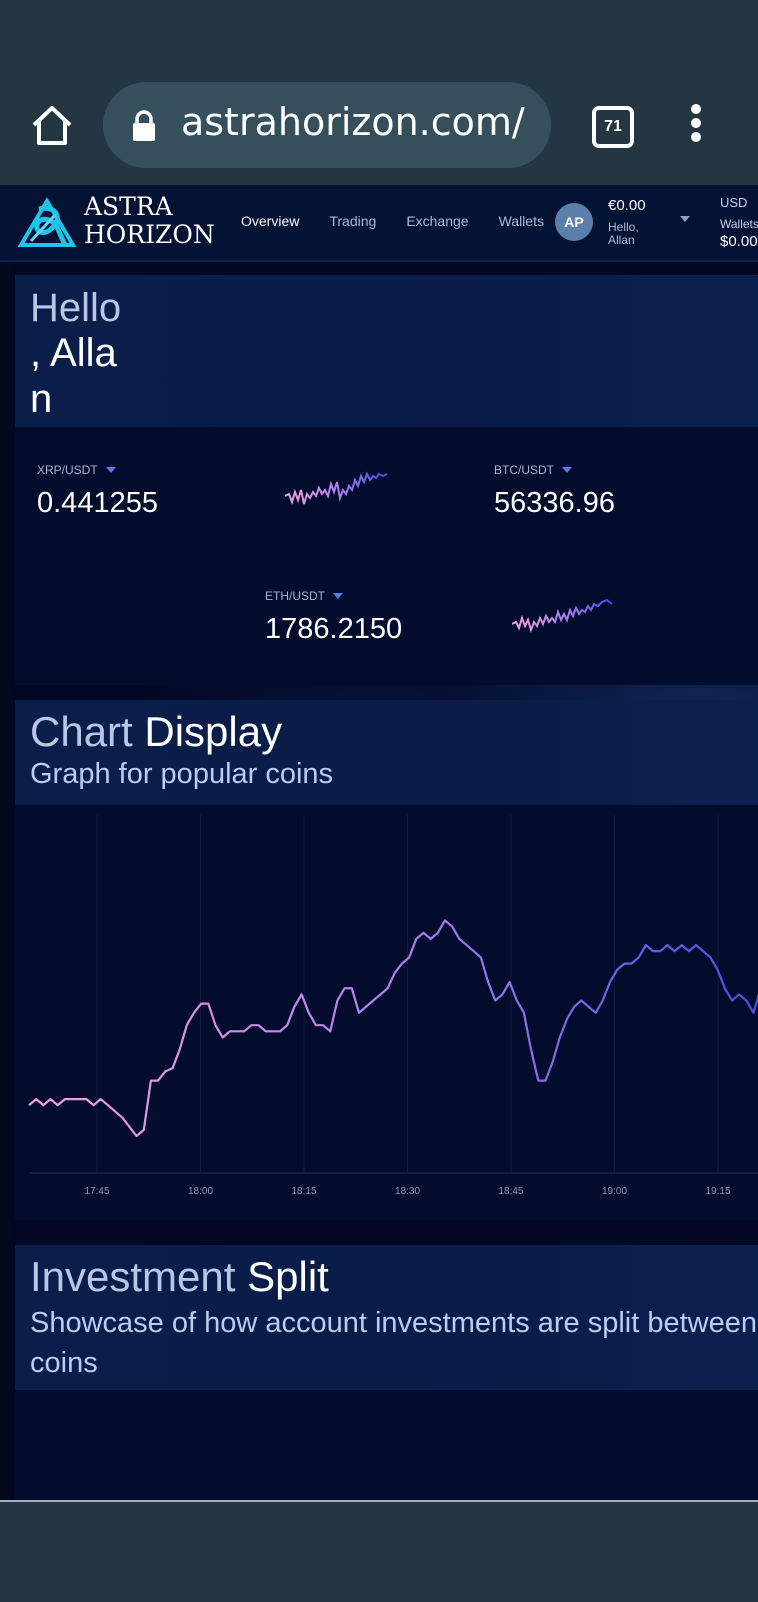 This screenshot has height=1602, width=758. What do you see at coordinates (144, 125) in the screenshot?
I see `lock-icon` at bounding box center [144, 125].